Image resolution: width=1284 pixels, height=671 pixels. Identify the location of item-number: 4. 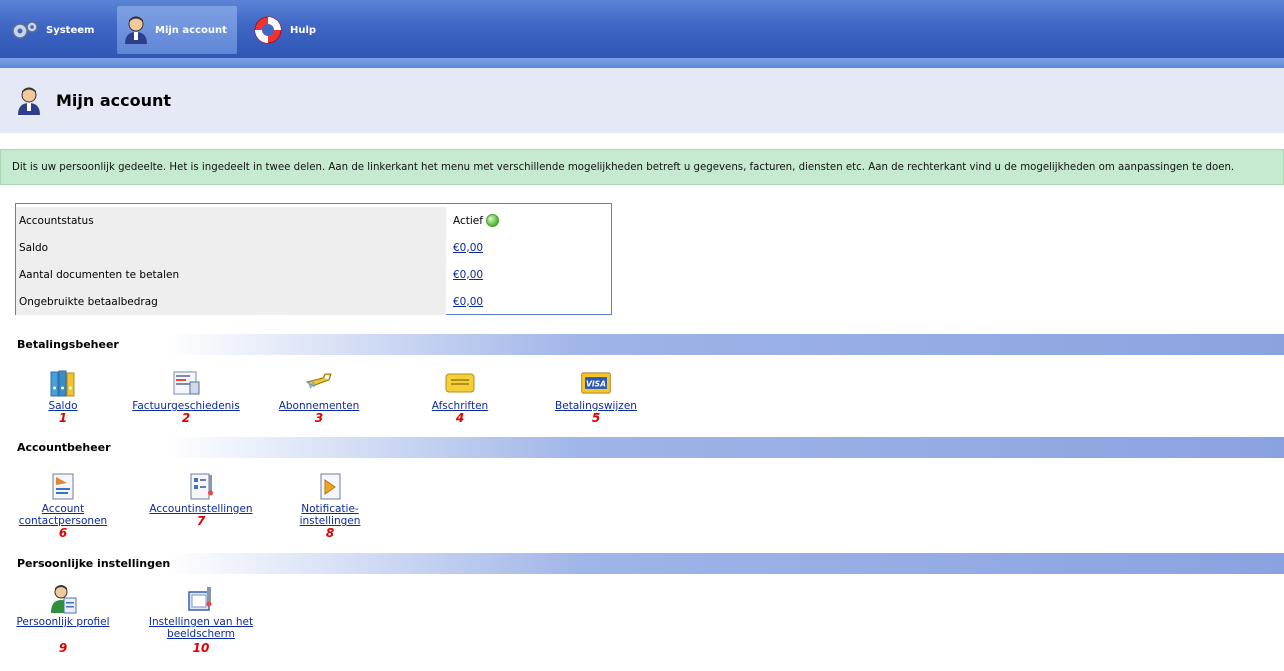
(460, 418).